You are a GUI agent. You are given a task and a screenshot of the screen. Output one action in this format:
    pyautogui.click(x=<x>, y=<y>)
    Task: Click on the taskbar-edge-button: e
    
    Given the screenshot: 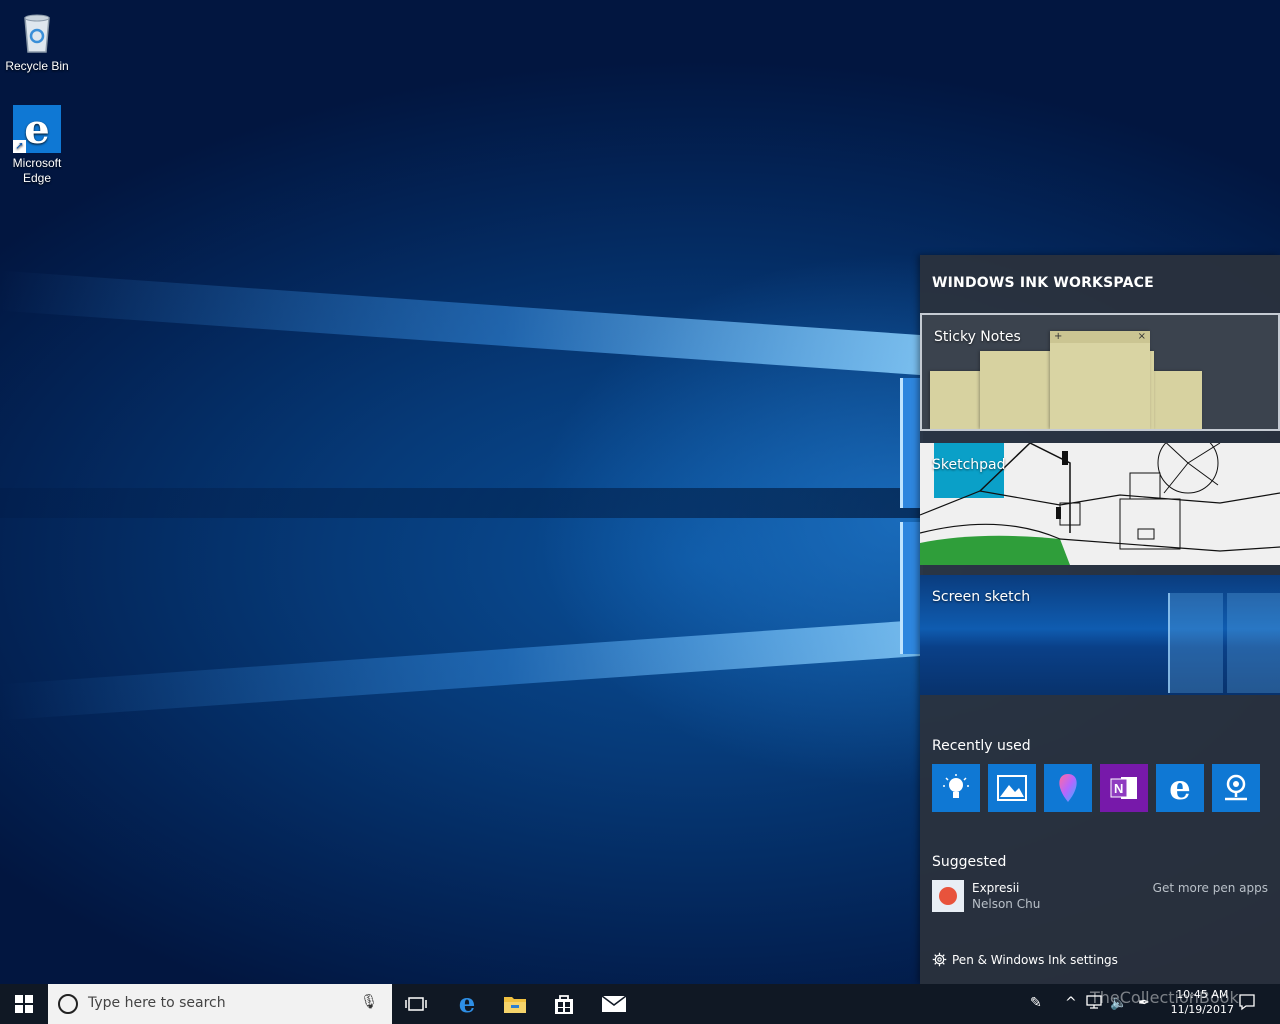 What is the action you would take?
    pyautogui.click(x=467, y=1004)
    